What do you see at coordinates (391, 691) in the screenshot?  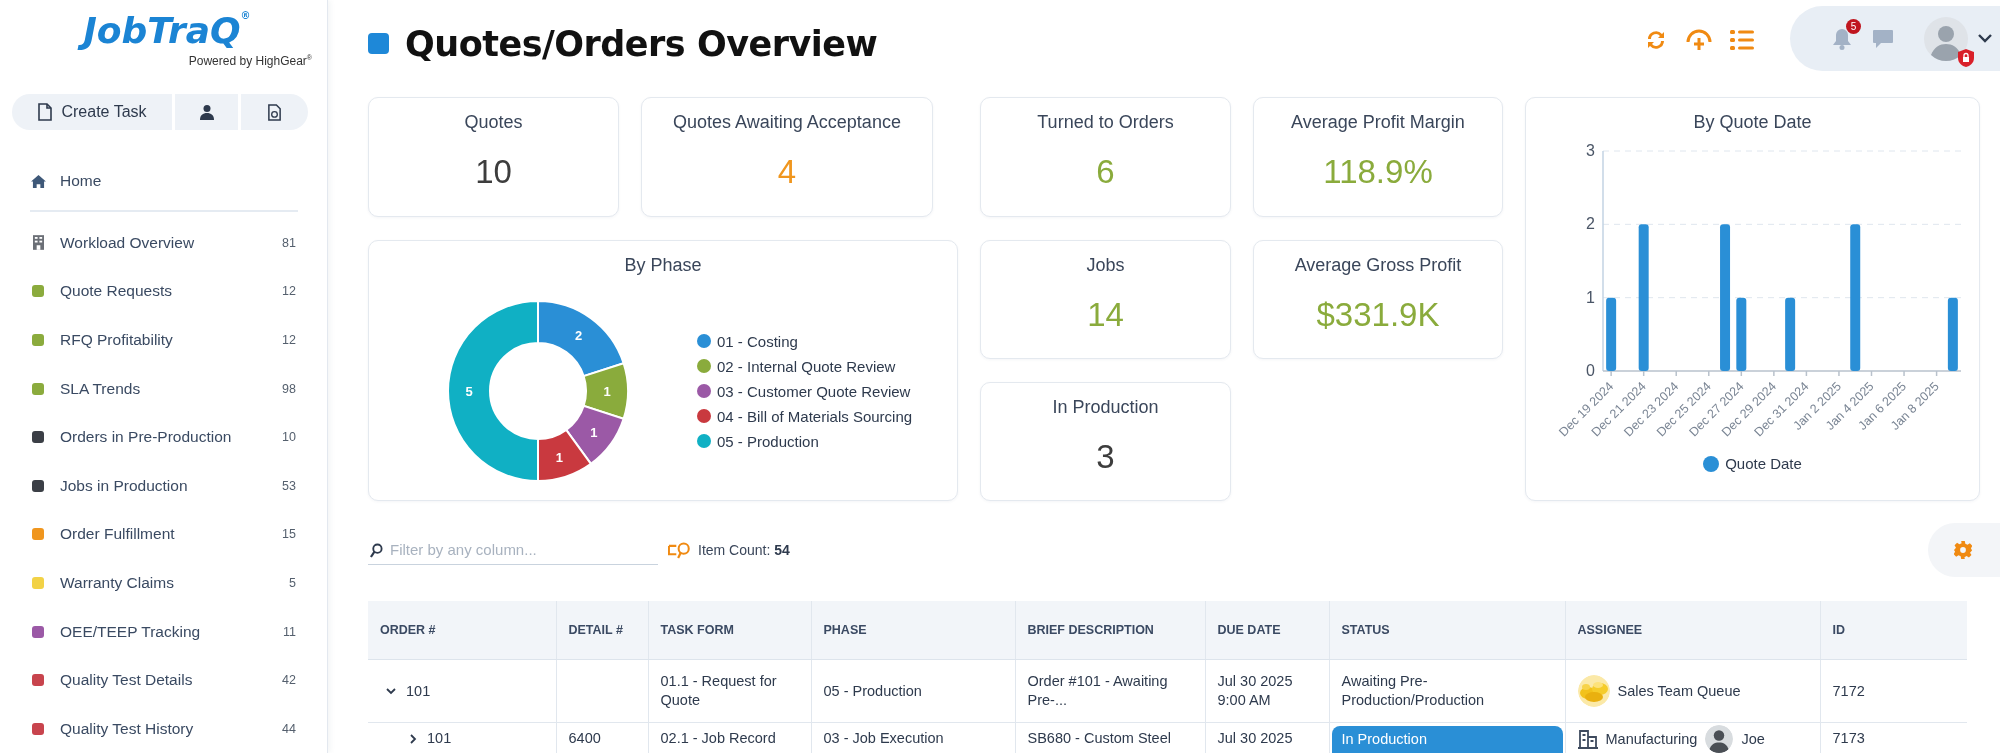 I see `collapse-chevron-icon` at bounding box center [391, 691].